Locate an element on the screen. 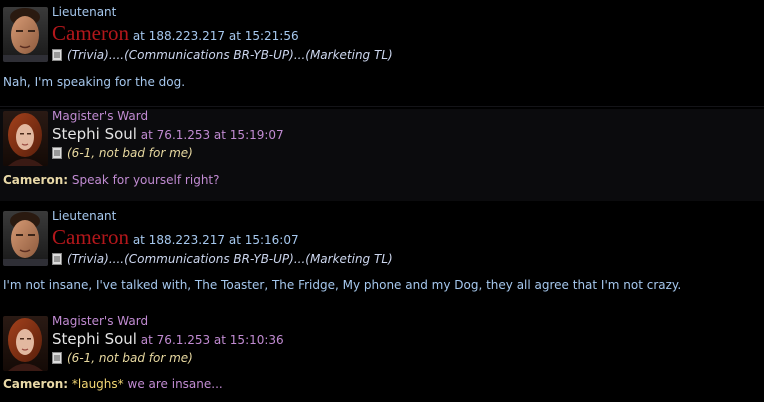  name-line: Cameron at 188.223.217 at 15:16:07 is located at coordinates (408, 237).